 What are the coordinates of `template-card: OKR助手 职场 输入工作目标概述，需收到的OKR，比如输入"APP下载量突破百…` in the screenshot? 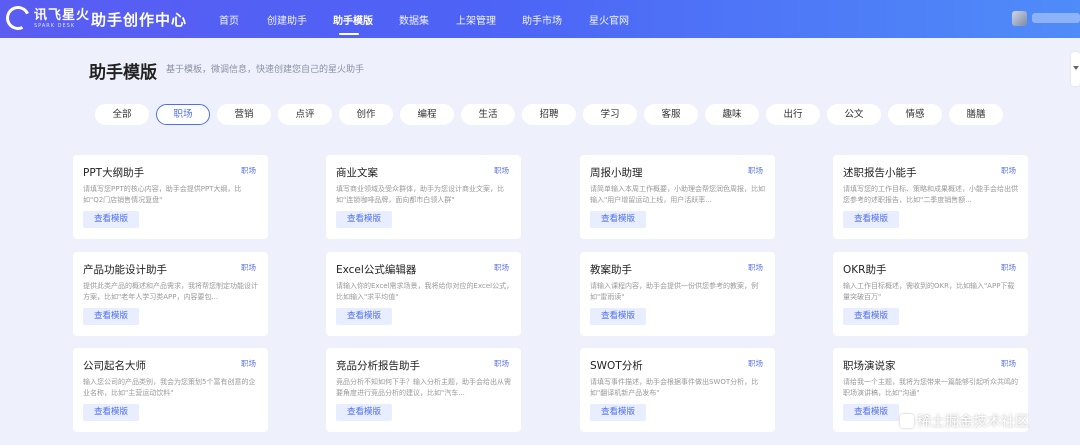 It's located at (930, 294).